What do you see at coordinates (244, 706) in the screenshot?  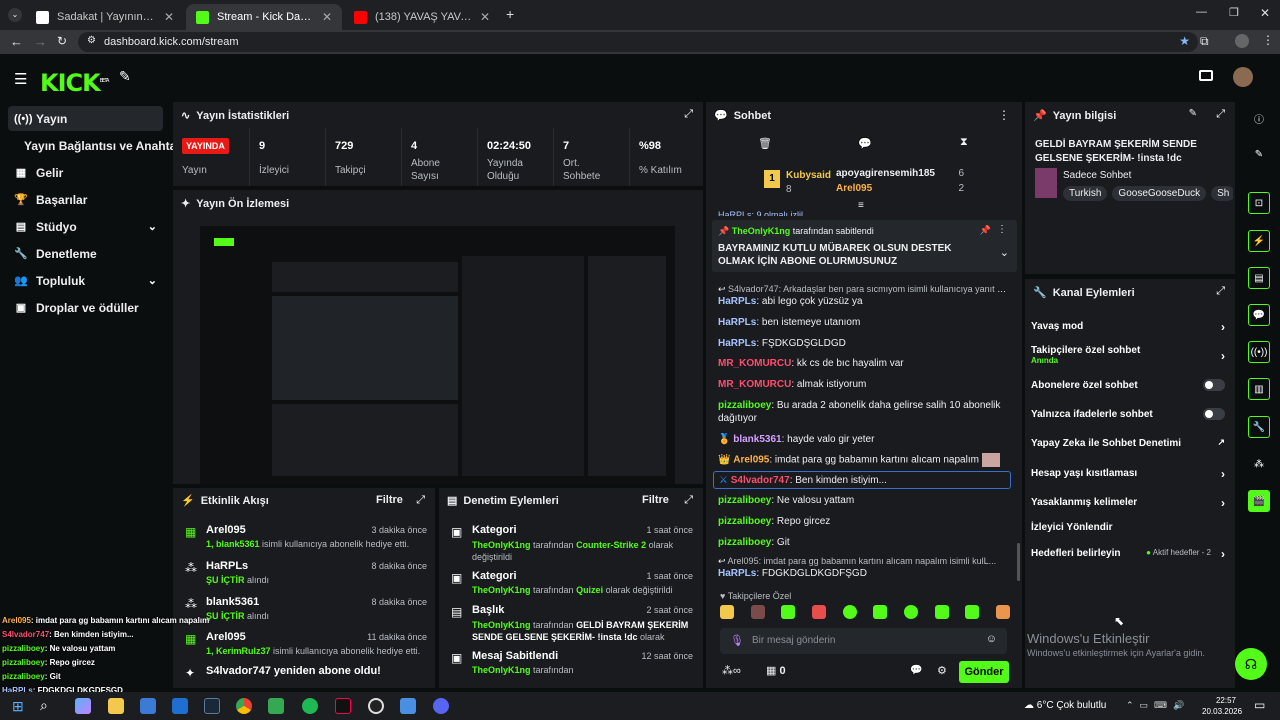 I see `chrome-icon` at bounding box center [244, 706].